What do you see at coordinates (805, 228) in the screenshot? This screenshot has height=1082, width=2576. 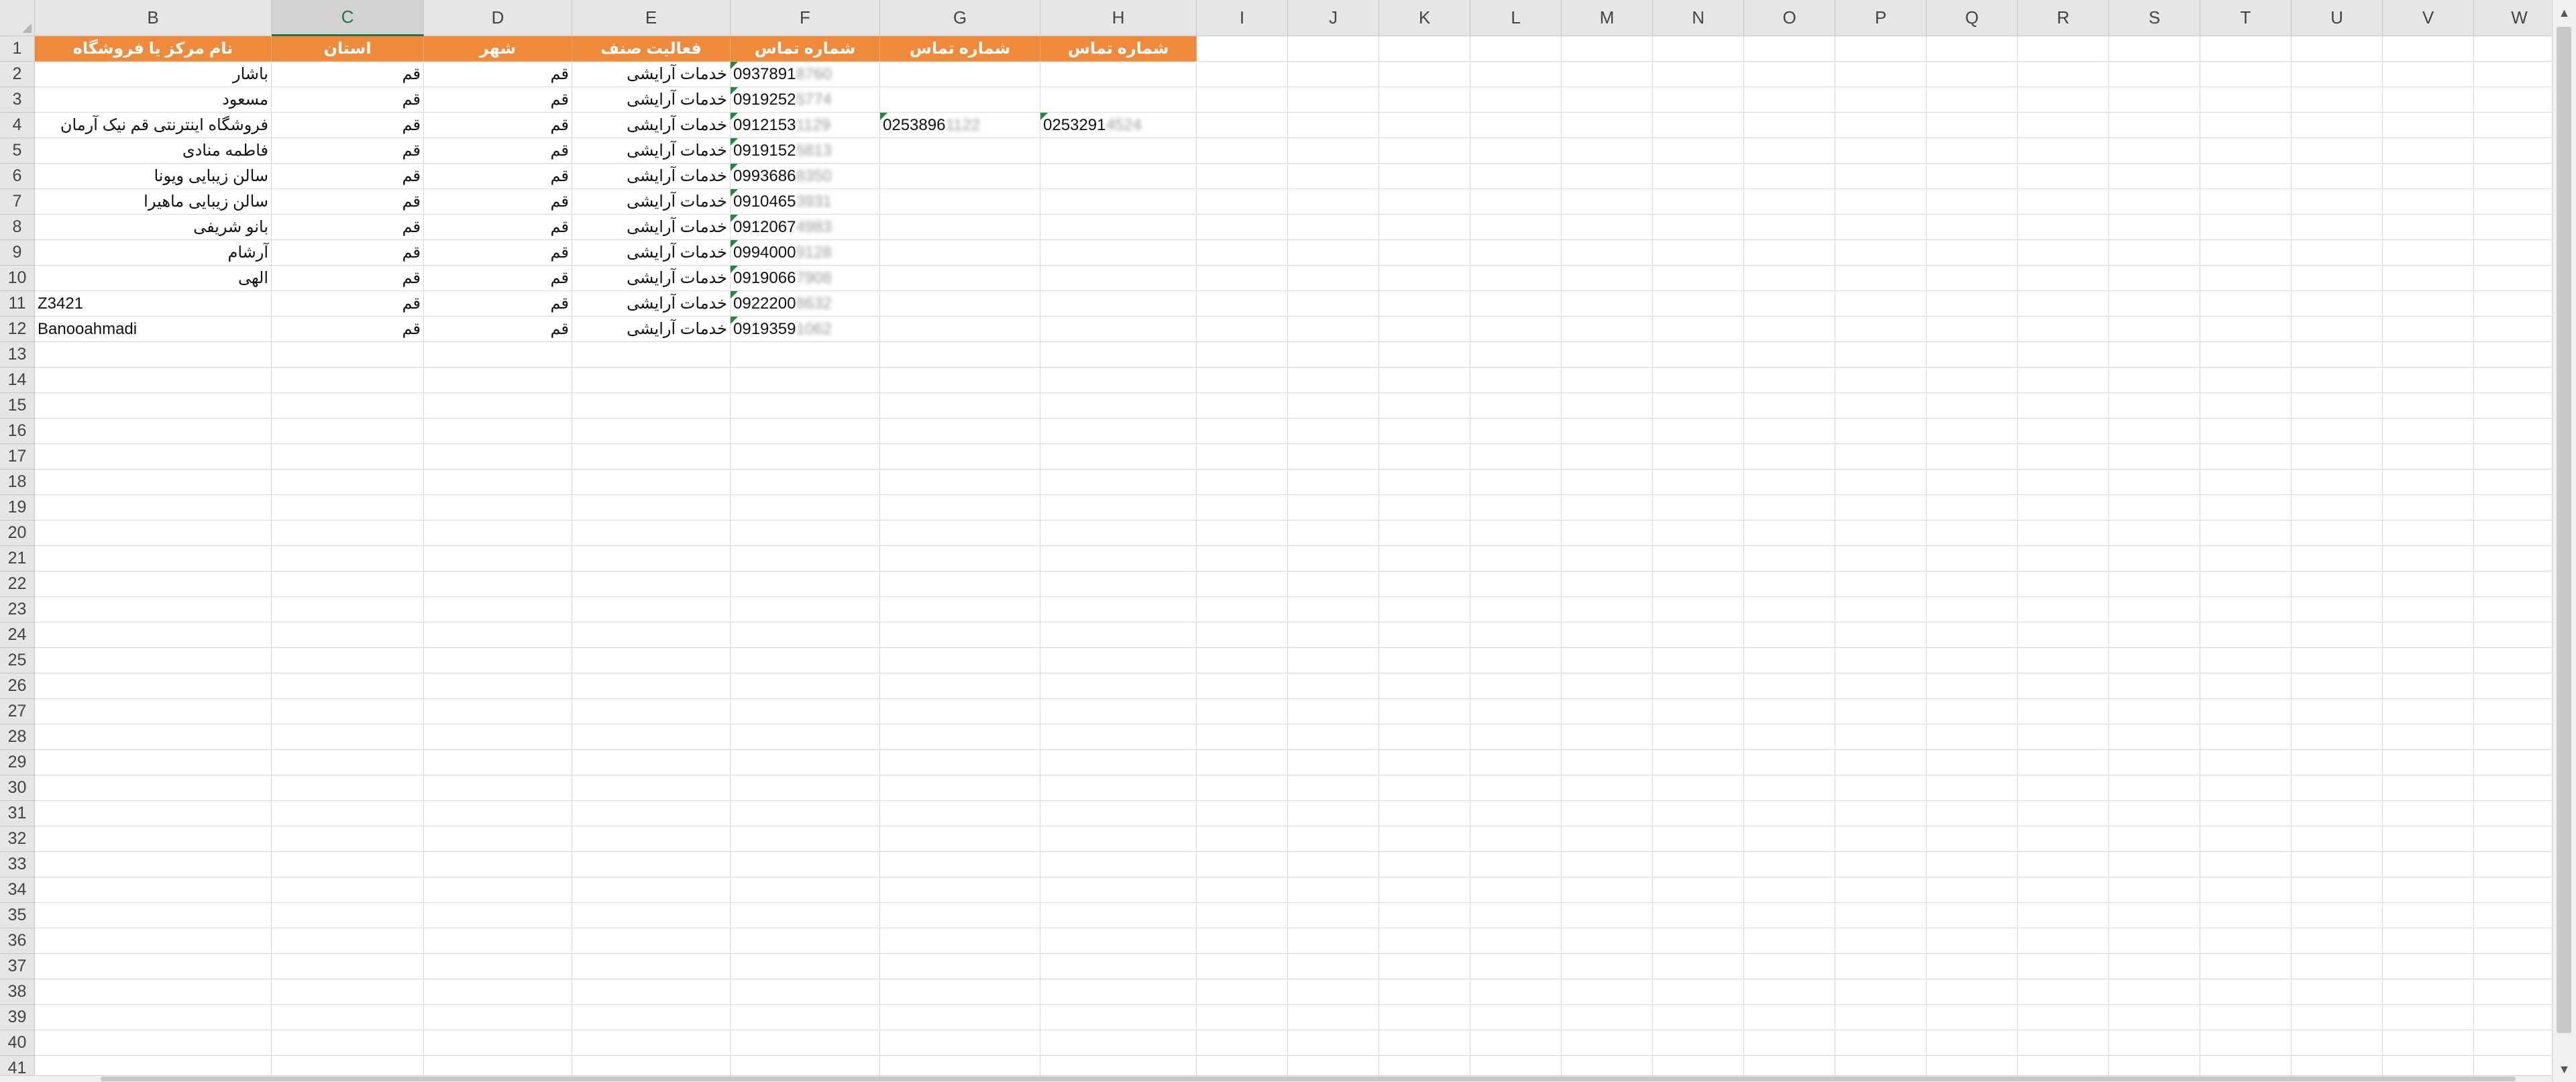 I see `cell-phone-f: 09120674983` at bounding box center [805, 228].